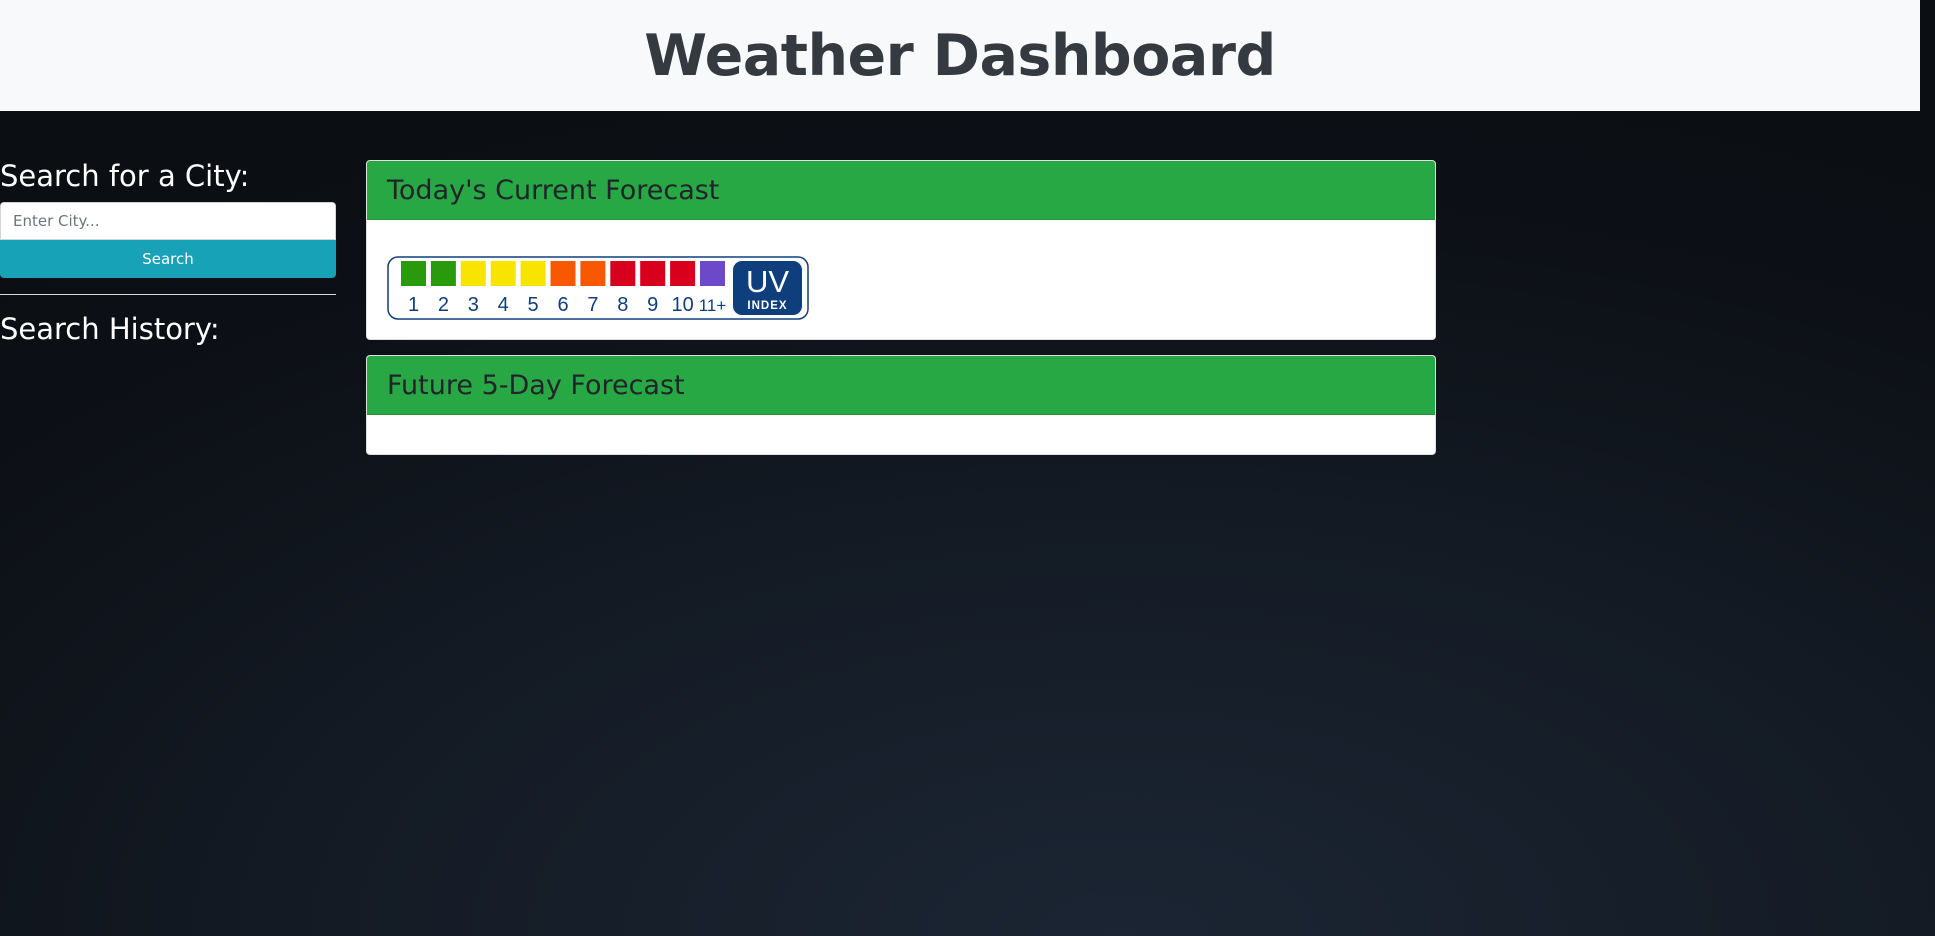 Image resolution: width=1935 pixels, height=936 pixels. What do you see at coordinates (168, 295) in the screenshot?
I see `sidebar-divider` at bounding box center [168, 295].